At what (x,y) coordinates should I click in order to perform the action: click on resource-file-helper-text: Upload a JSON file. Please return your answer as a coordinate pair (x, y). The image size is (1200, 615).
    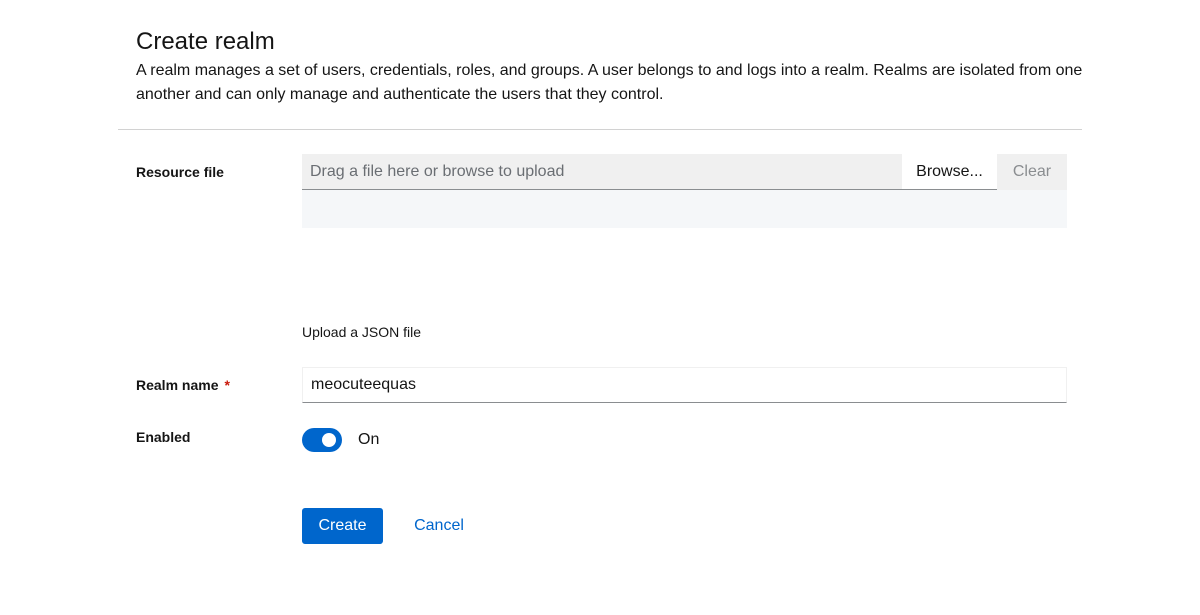
    Looking at the image, I should click on (362, 332).